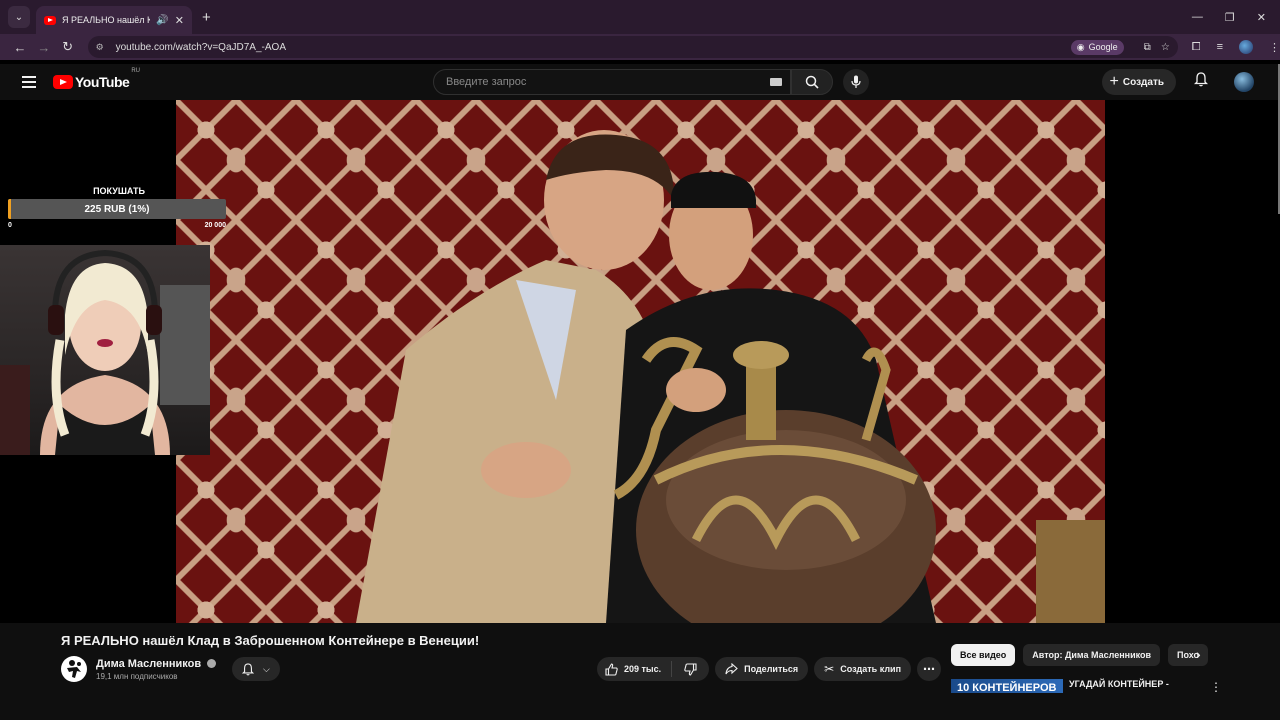 This screenshot has height=720, width=1280. I want to click on create-clip-button: ✂ Создать клип, so click(863, 669).